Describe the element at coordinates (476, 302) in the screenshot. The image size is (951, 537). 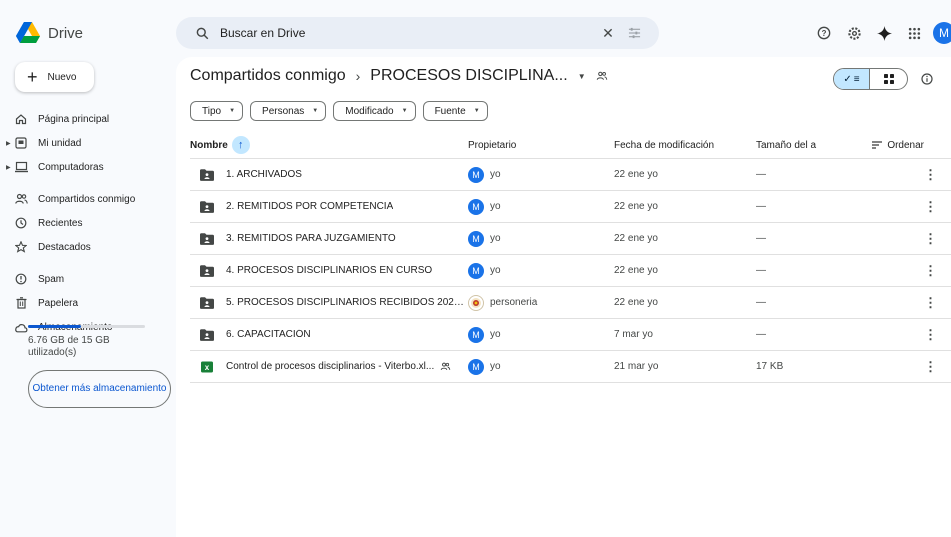
I see `owner-avatar-seal-icon` at that location.